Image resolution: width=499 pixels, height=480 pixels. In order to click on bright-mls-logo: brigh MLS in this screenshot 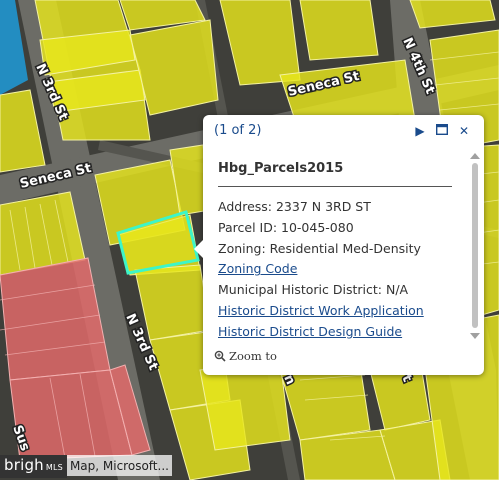, I will do `click(33, 466)`.